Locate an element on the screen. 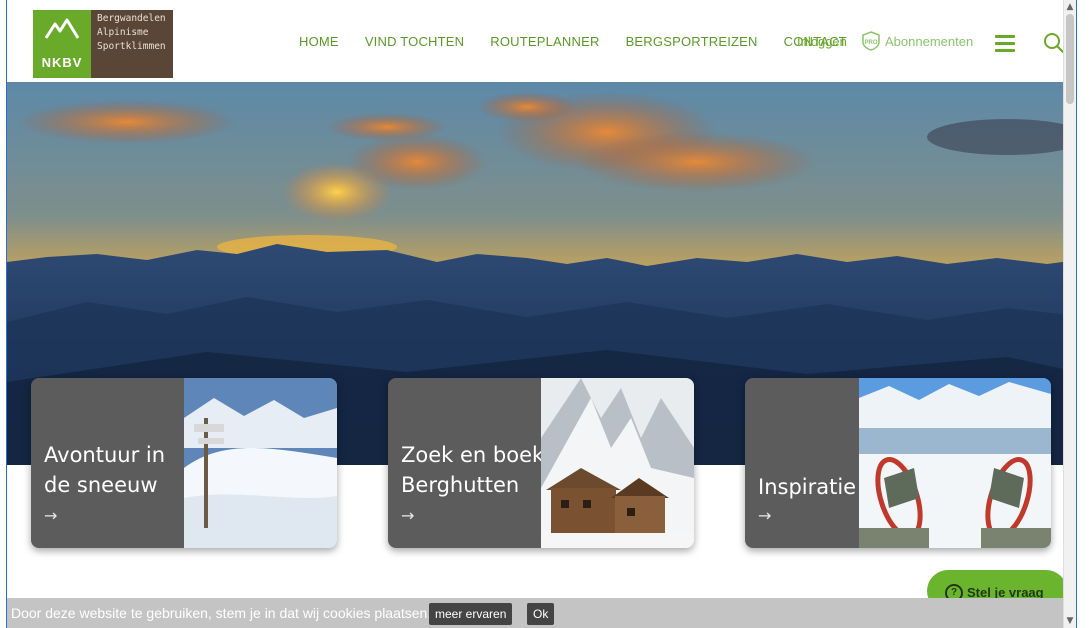 The image size is (1090, 628). card-inspiratie: Inspiratie → is located at coordinates (898, 463).